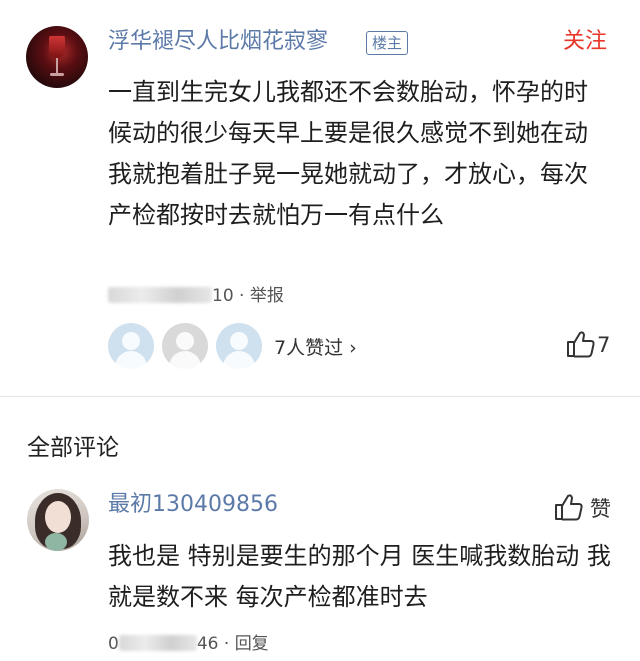 This screenshot has height=661, width=640. Describe the element at coordinates (218, 42) in the screenshot. I see `poster-username: 浮华褪尽人比烟花寂寥` at that location.